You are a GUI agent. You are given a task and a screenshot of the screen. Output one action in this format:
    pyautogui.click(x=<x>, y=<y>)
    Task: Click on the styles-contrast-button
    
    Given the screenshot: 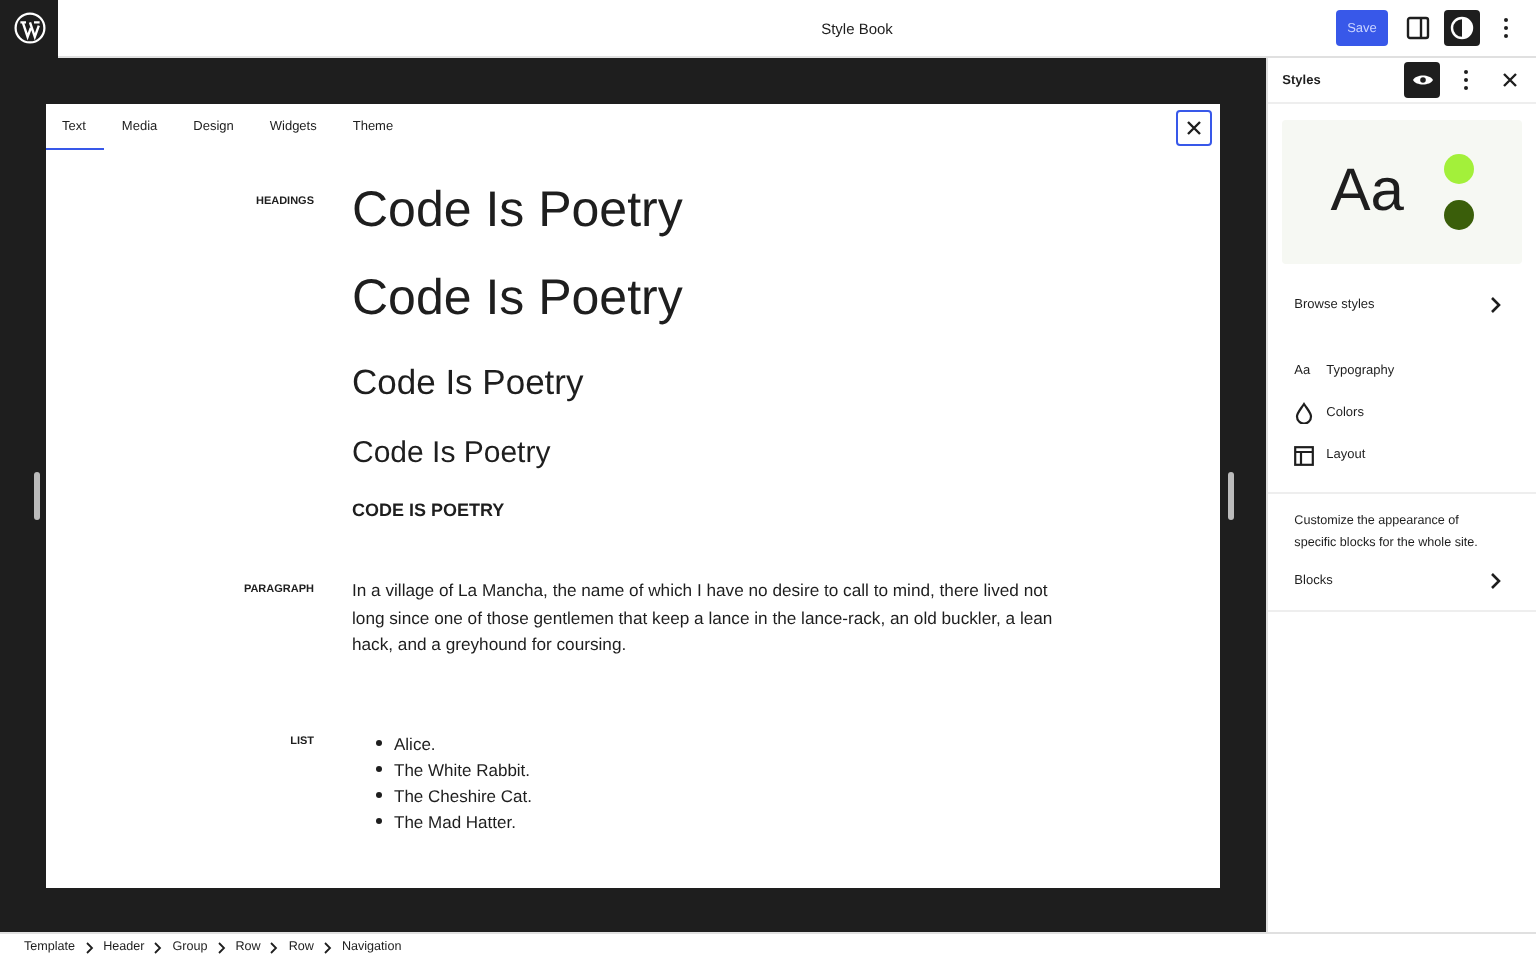 What is the action you would take?
    pyautogui.click(x=1462, y=28)
    